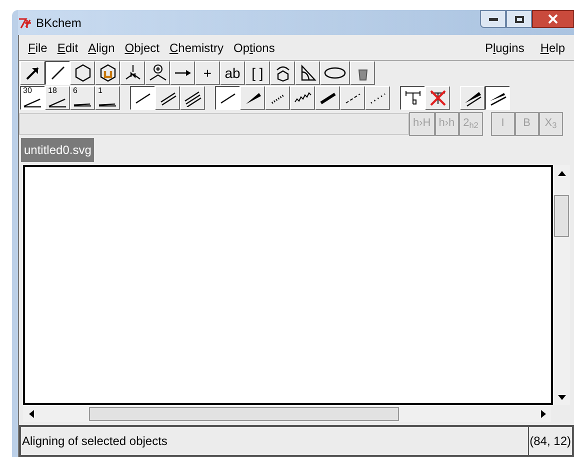 The height and width of the screenshot is (457, 574). What do you see at coordinates (83, 73) in the screenshot?
I see `hexagon-icon` at bounding box center [83, 73].